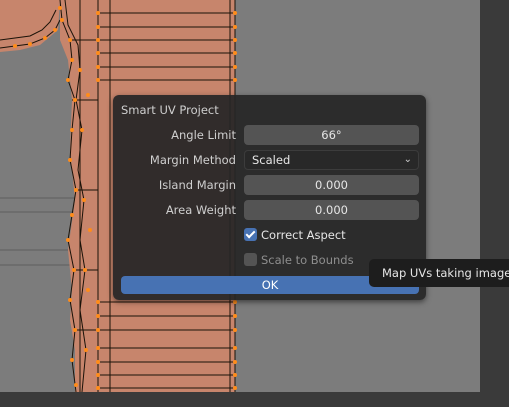 This screenshot has height=407, width=509. What do you see at coordinates (307, 260) in the screenshot?
I see `scale-to-bounds-label: Scale to Bounds` at bounding box center [307, 260].